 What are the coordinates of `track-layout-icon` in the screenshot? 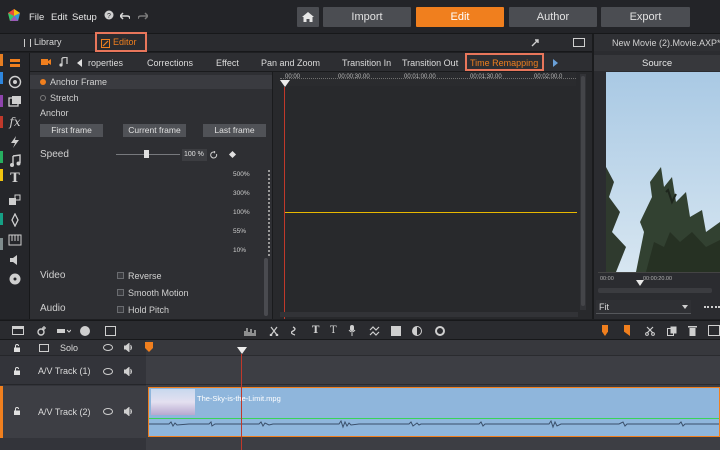 It's located at (18, 330).